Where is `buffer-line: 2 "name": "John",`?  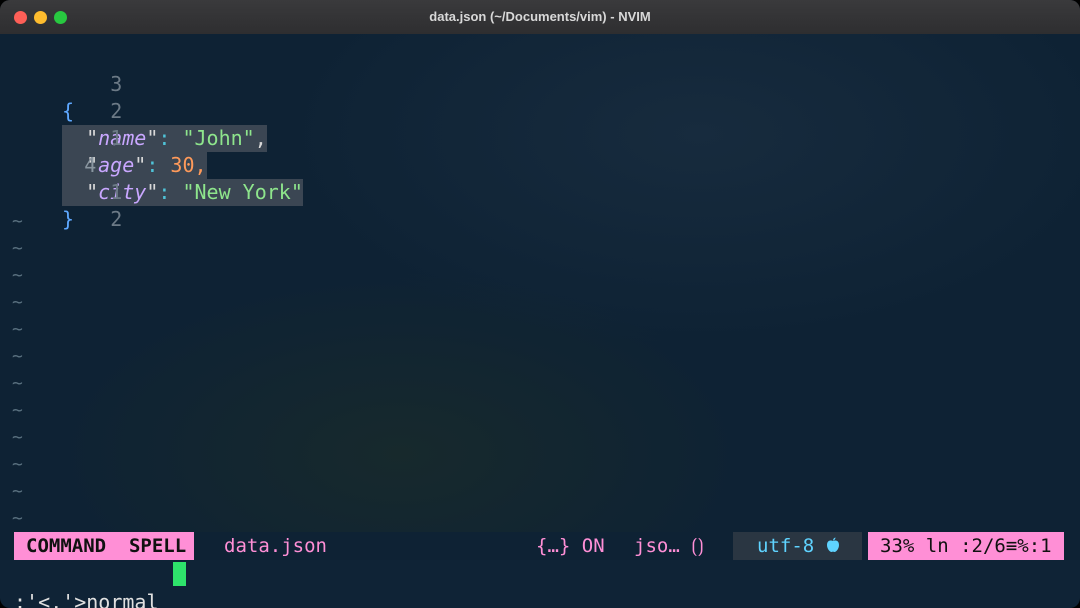 buffer-line: 2 "name": "John", is located at coordinates (133, 111).